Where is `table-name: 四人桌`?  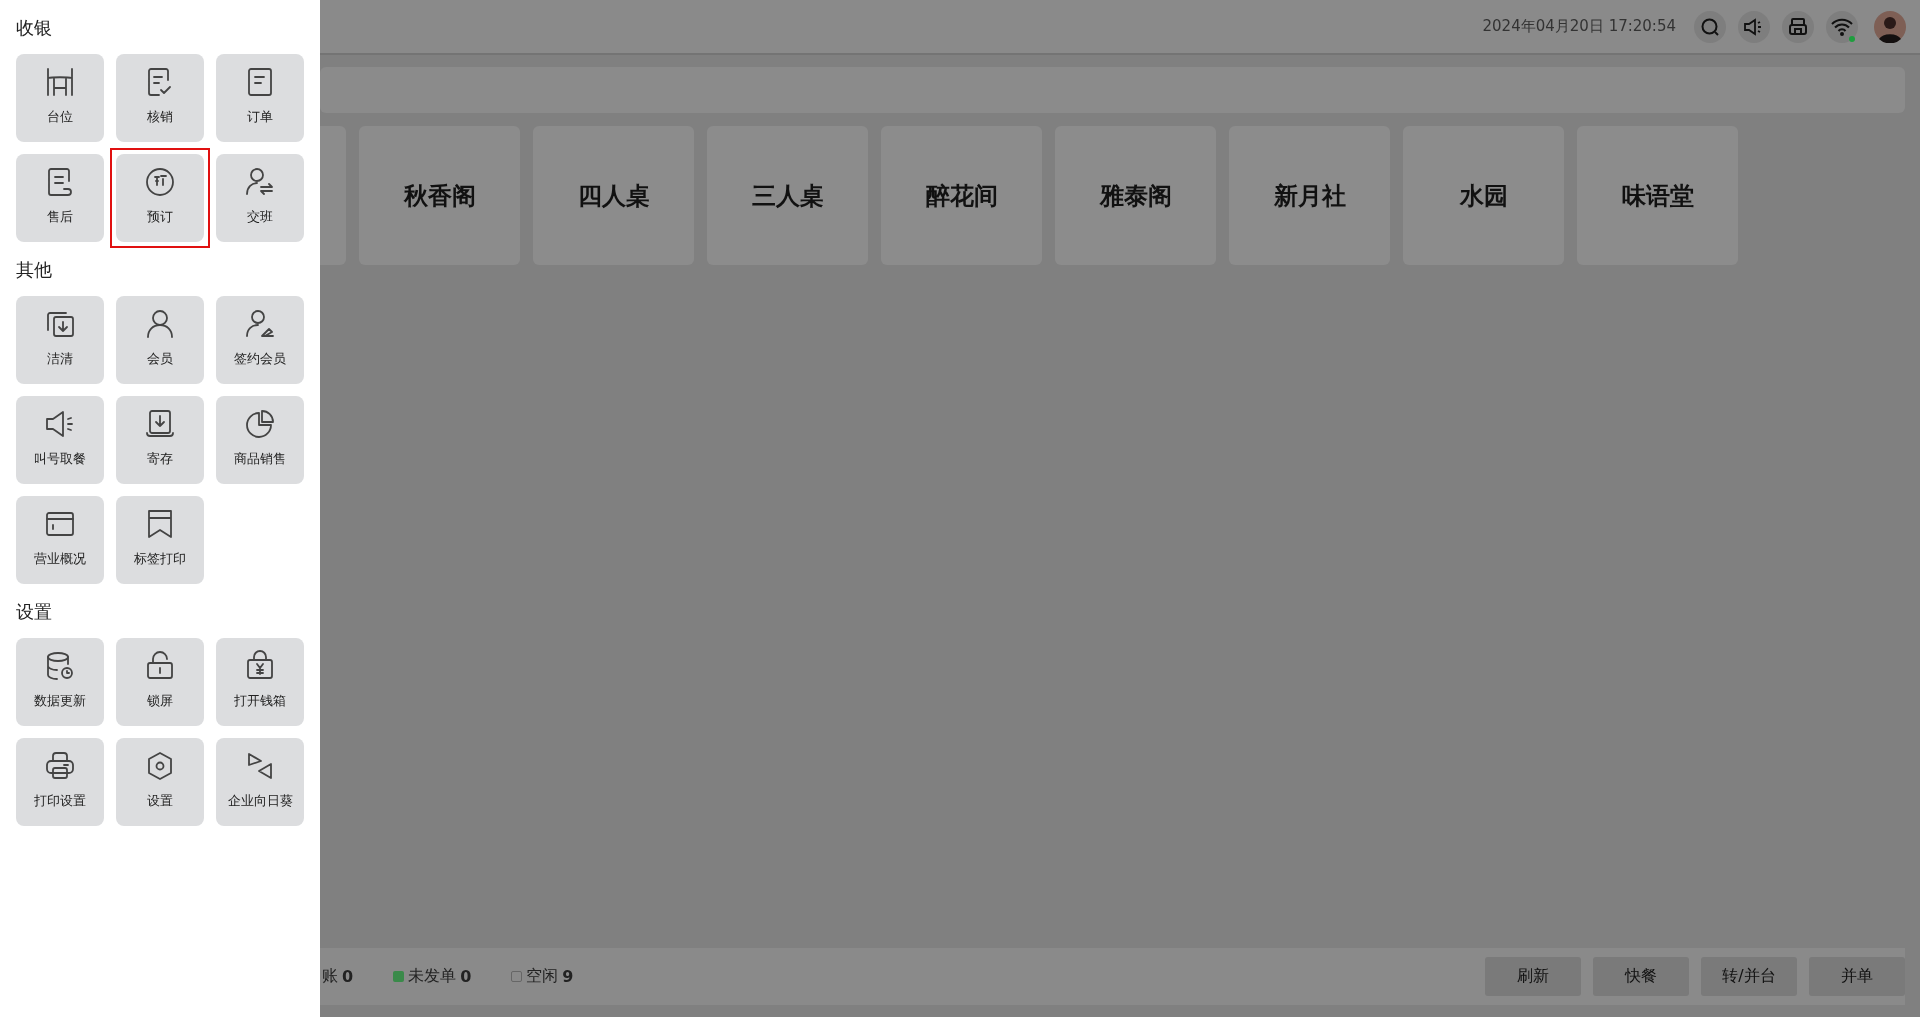
table-name: 四人桌 is located at coordinates (613, 196).